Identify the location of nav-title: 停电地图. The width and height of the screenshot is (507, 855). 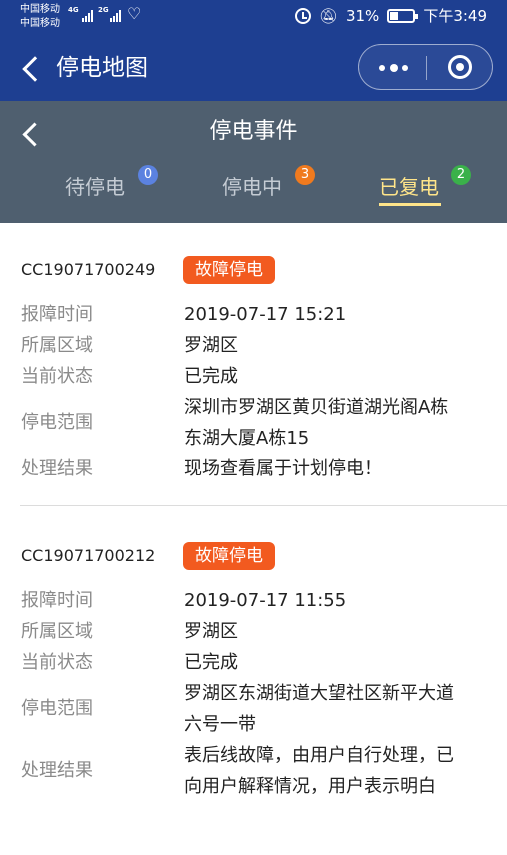
(102, 68).